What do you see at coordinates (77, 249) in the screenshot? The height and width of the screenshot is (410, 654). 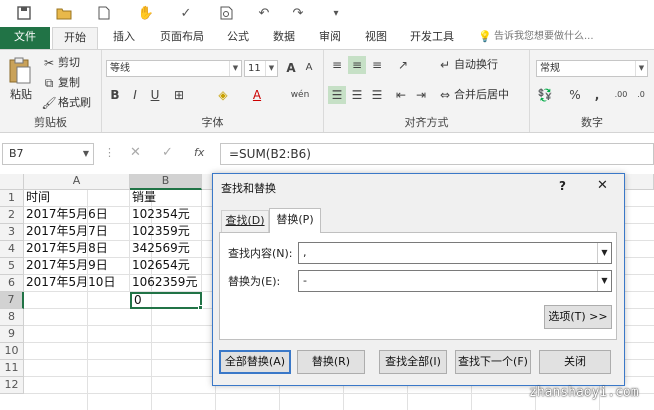 I see `cell-a4: 2017年5月8日` at bounding box center [77, 249].